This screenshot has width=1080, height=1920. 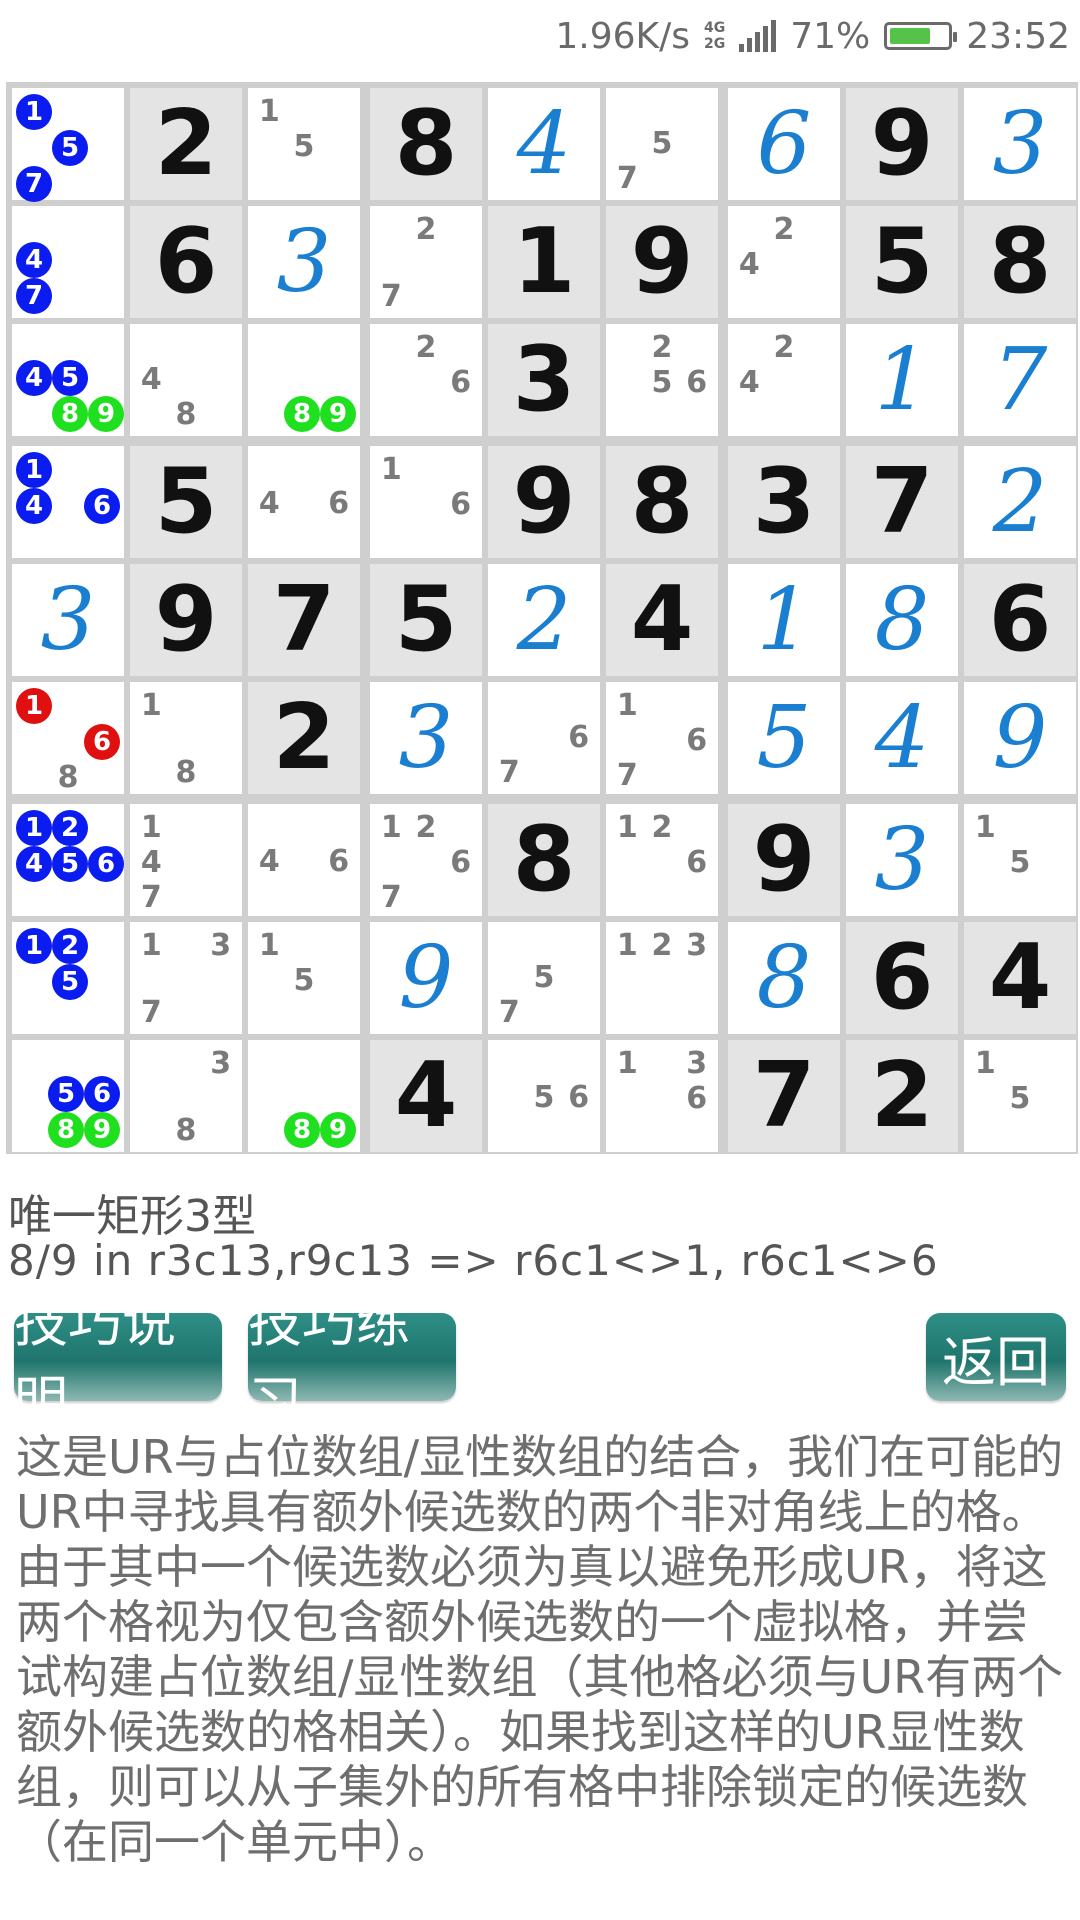 What do you see at coordinates (68, 978) in the screenshot?
I see `cell-r8c1: 125` at bounding box center [68, 978].